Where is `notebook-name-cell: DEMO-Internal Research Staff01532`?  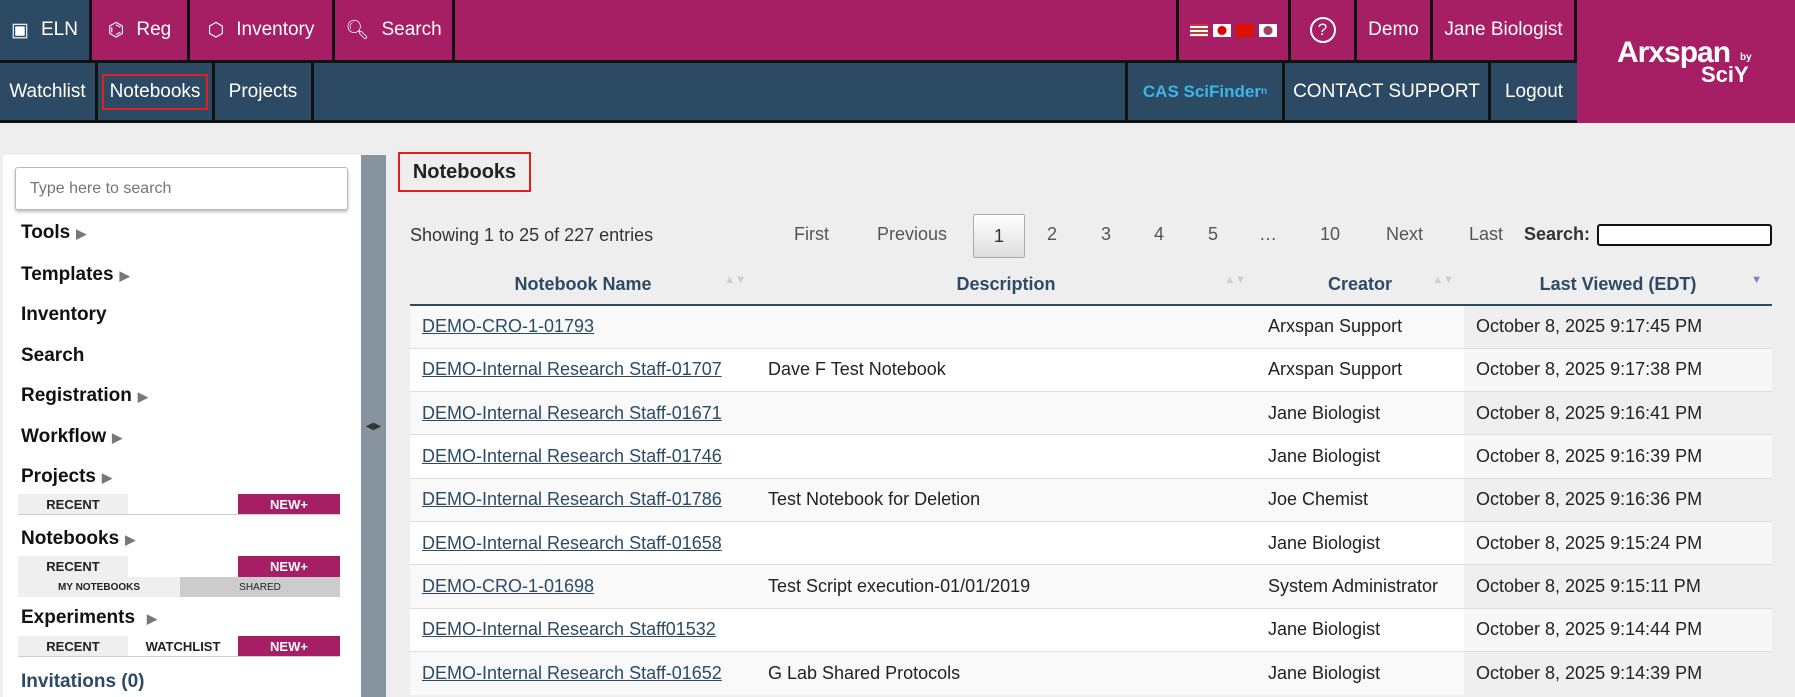
notebook-name-cell: DEMO-Internal Research Staff01532 is located at coordinates (583, 629).